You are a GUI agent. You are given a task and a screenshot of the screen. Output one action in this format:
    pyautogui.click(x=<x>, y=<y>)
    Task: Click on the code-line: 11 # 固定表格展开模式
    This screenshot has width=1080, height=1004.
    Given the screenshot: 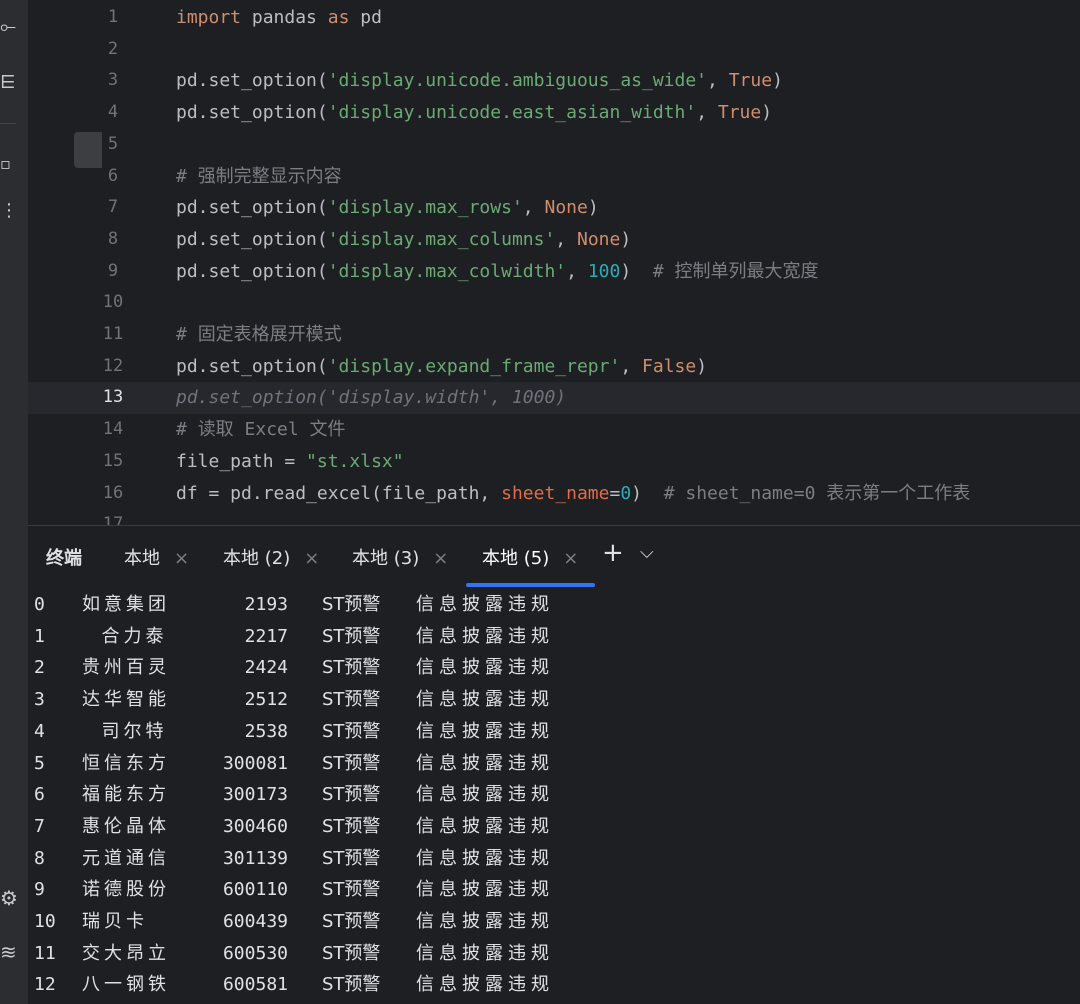 What is the action you would take?
    pyautogui.click(x=554, y=335)
    